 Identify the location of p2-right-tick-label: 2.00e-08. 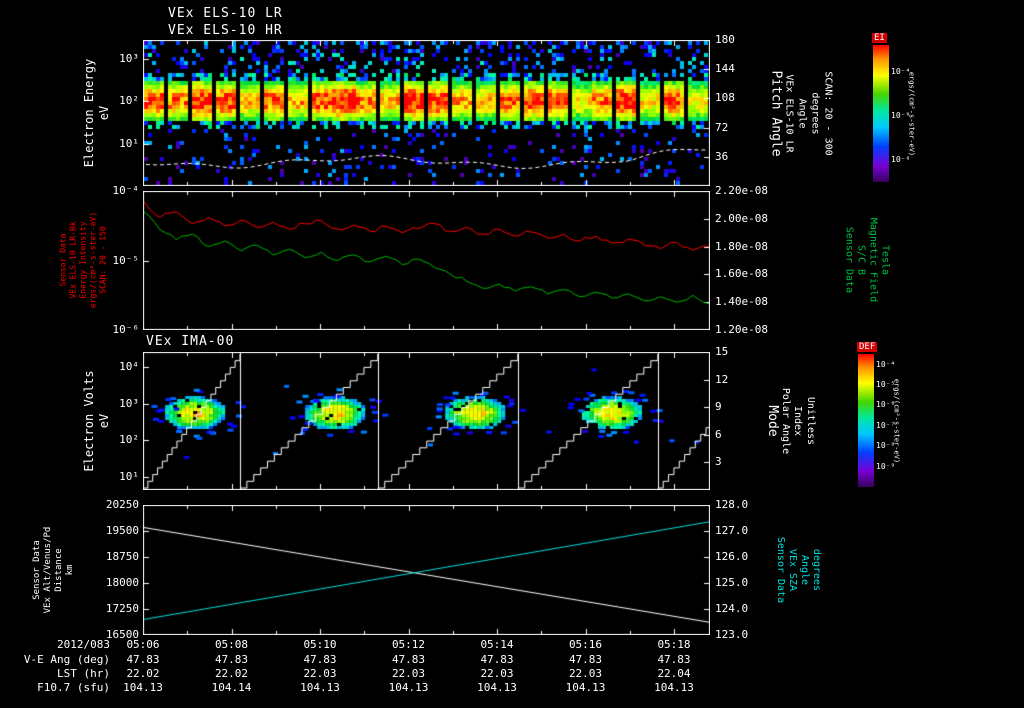
(741, 218).